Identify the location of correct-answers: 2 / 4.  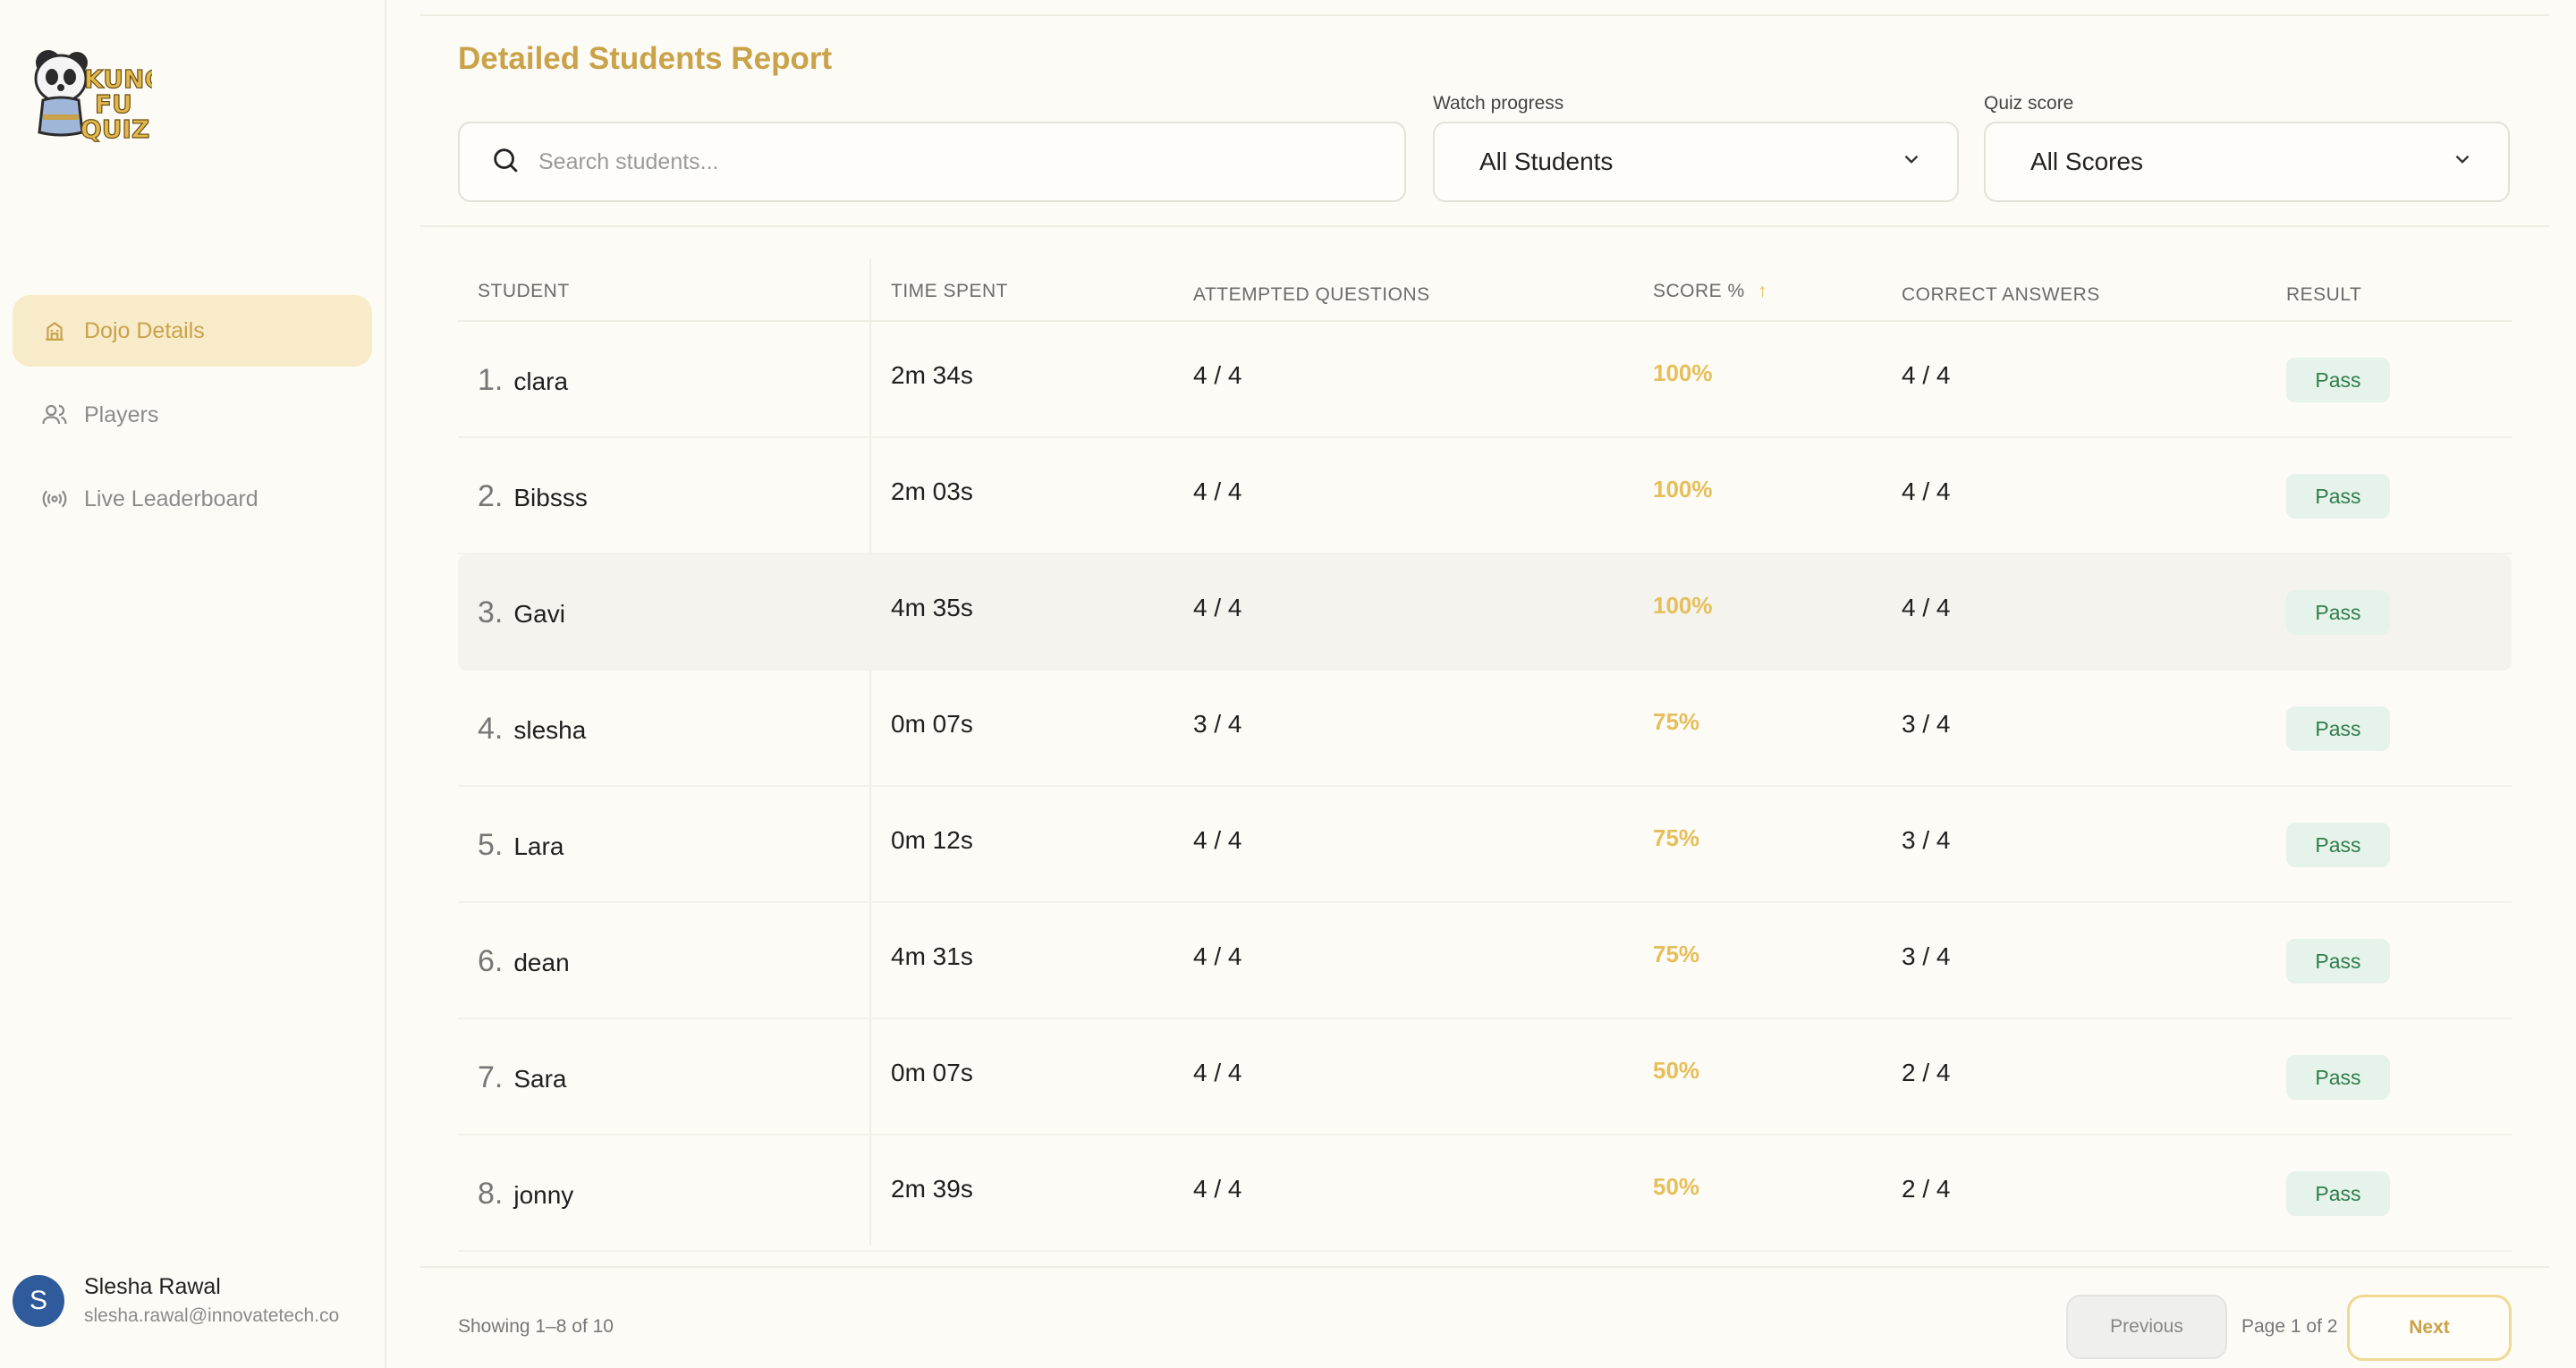
(1926, 1073).